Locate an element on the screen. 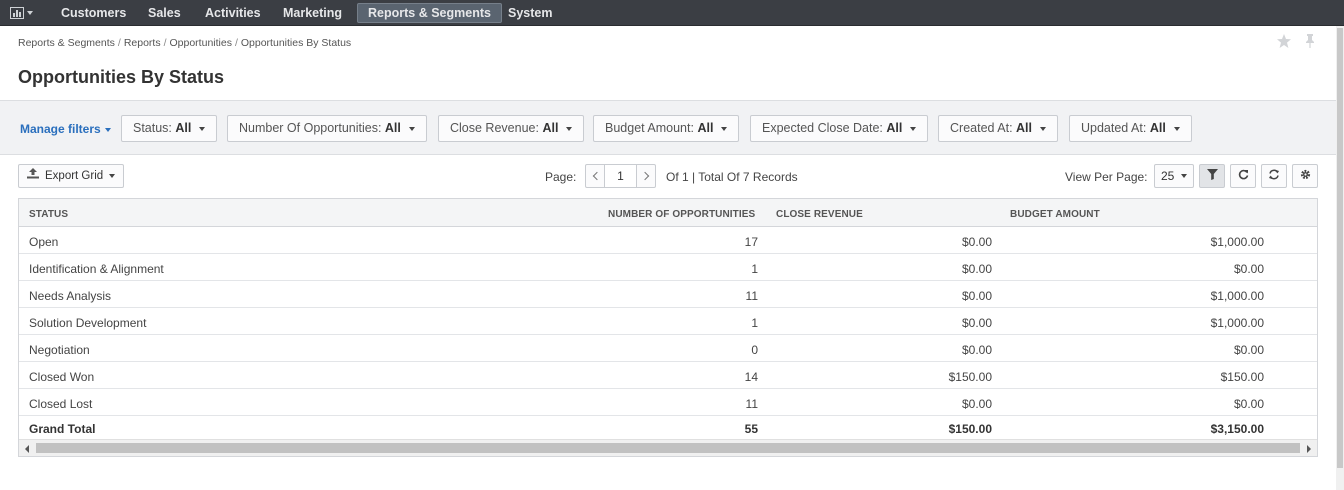 This screenshot has height=490, width=1344. filter-label: Status: is located at coordinates (152, 128).